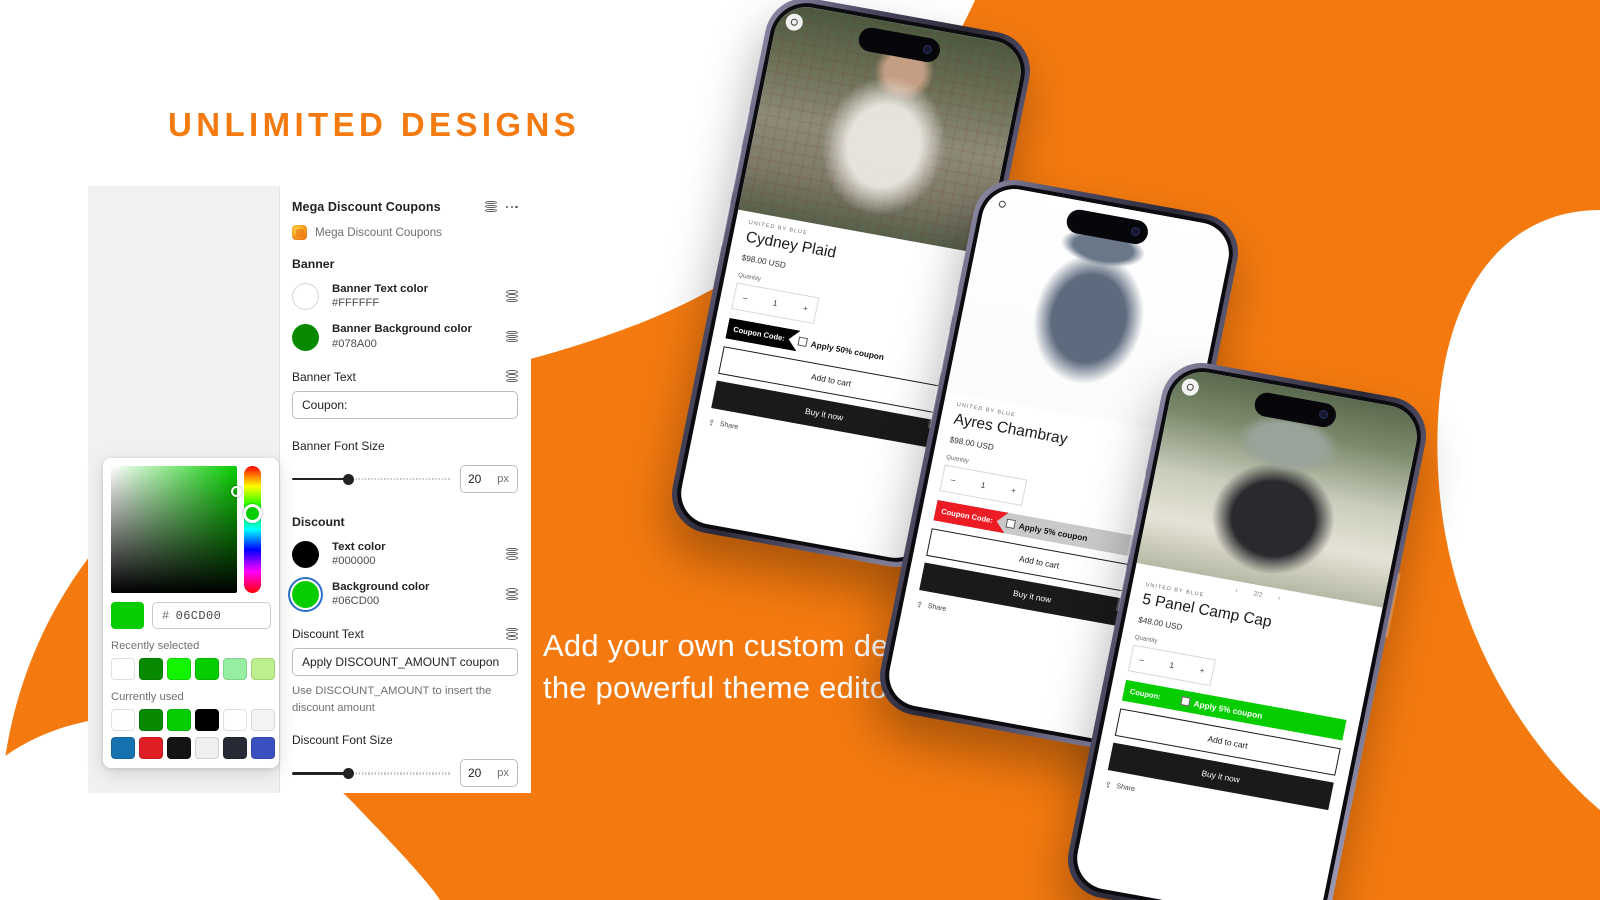  I want to click on field-label-discount-text: Discount Text, so click(328, 634).